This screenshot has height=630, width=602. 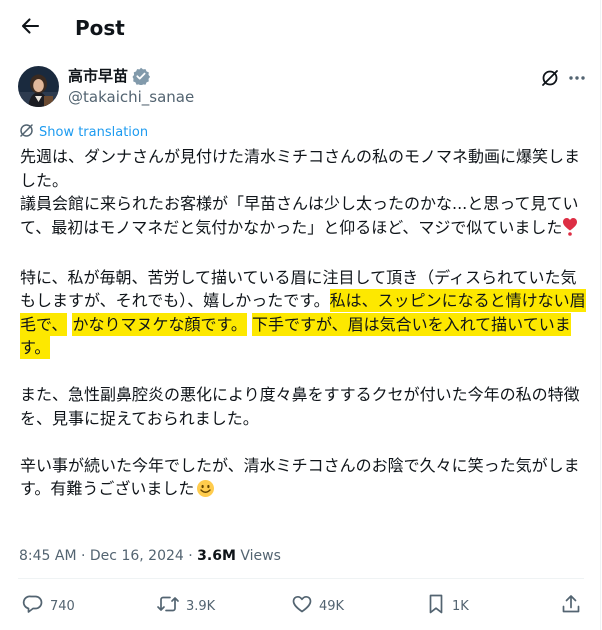 I want to click on page-title: Post, so click(x=100, y=28).